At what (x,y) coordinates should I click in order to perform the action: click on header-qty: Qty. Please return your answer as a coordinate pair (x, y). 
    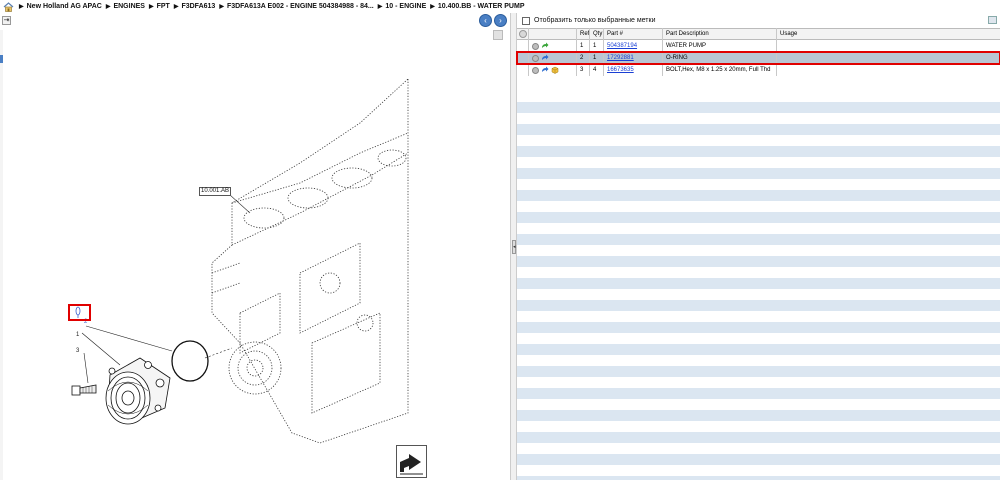
    Looking at the image, I should click on (597, 34).